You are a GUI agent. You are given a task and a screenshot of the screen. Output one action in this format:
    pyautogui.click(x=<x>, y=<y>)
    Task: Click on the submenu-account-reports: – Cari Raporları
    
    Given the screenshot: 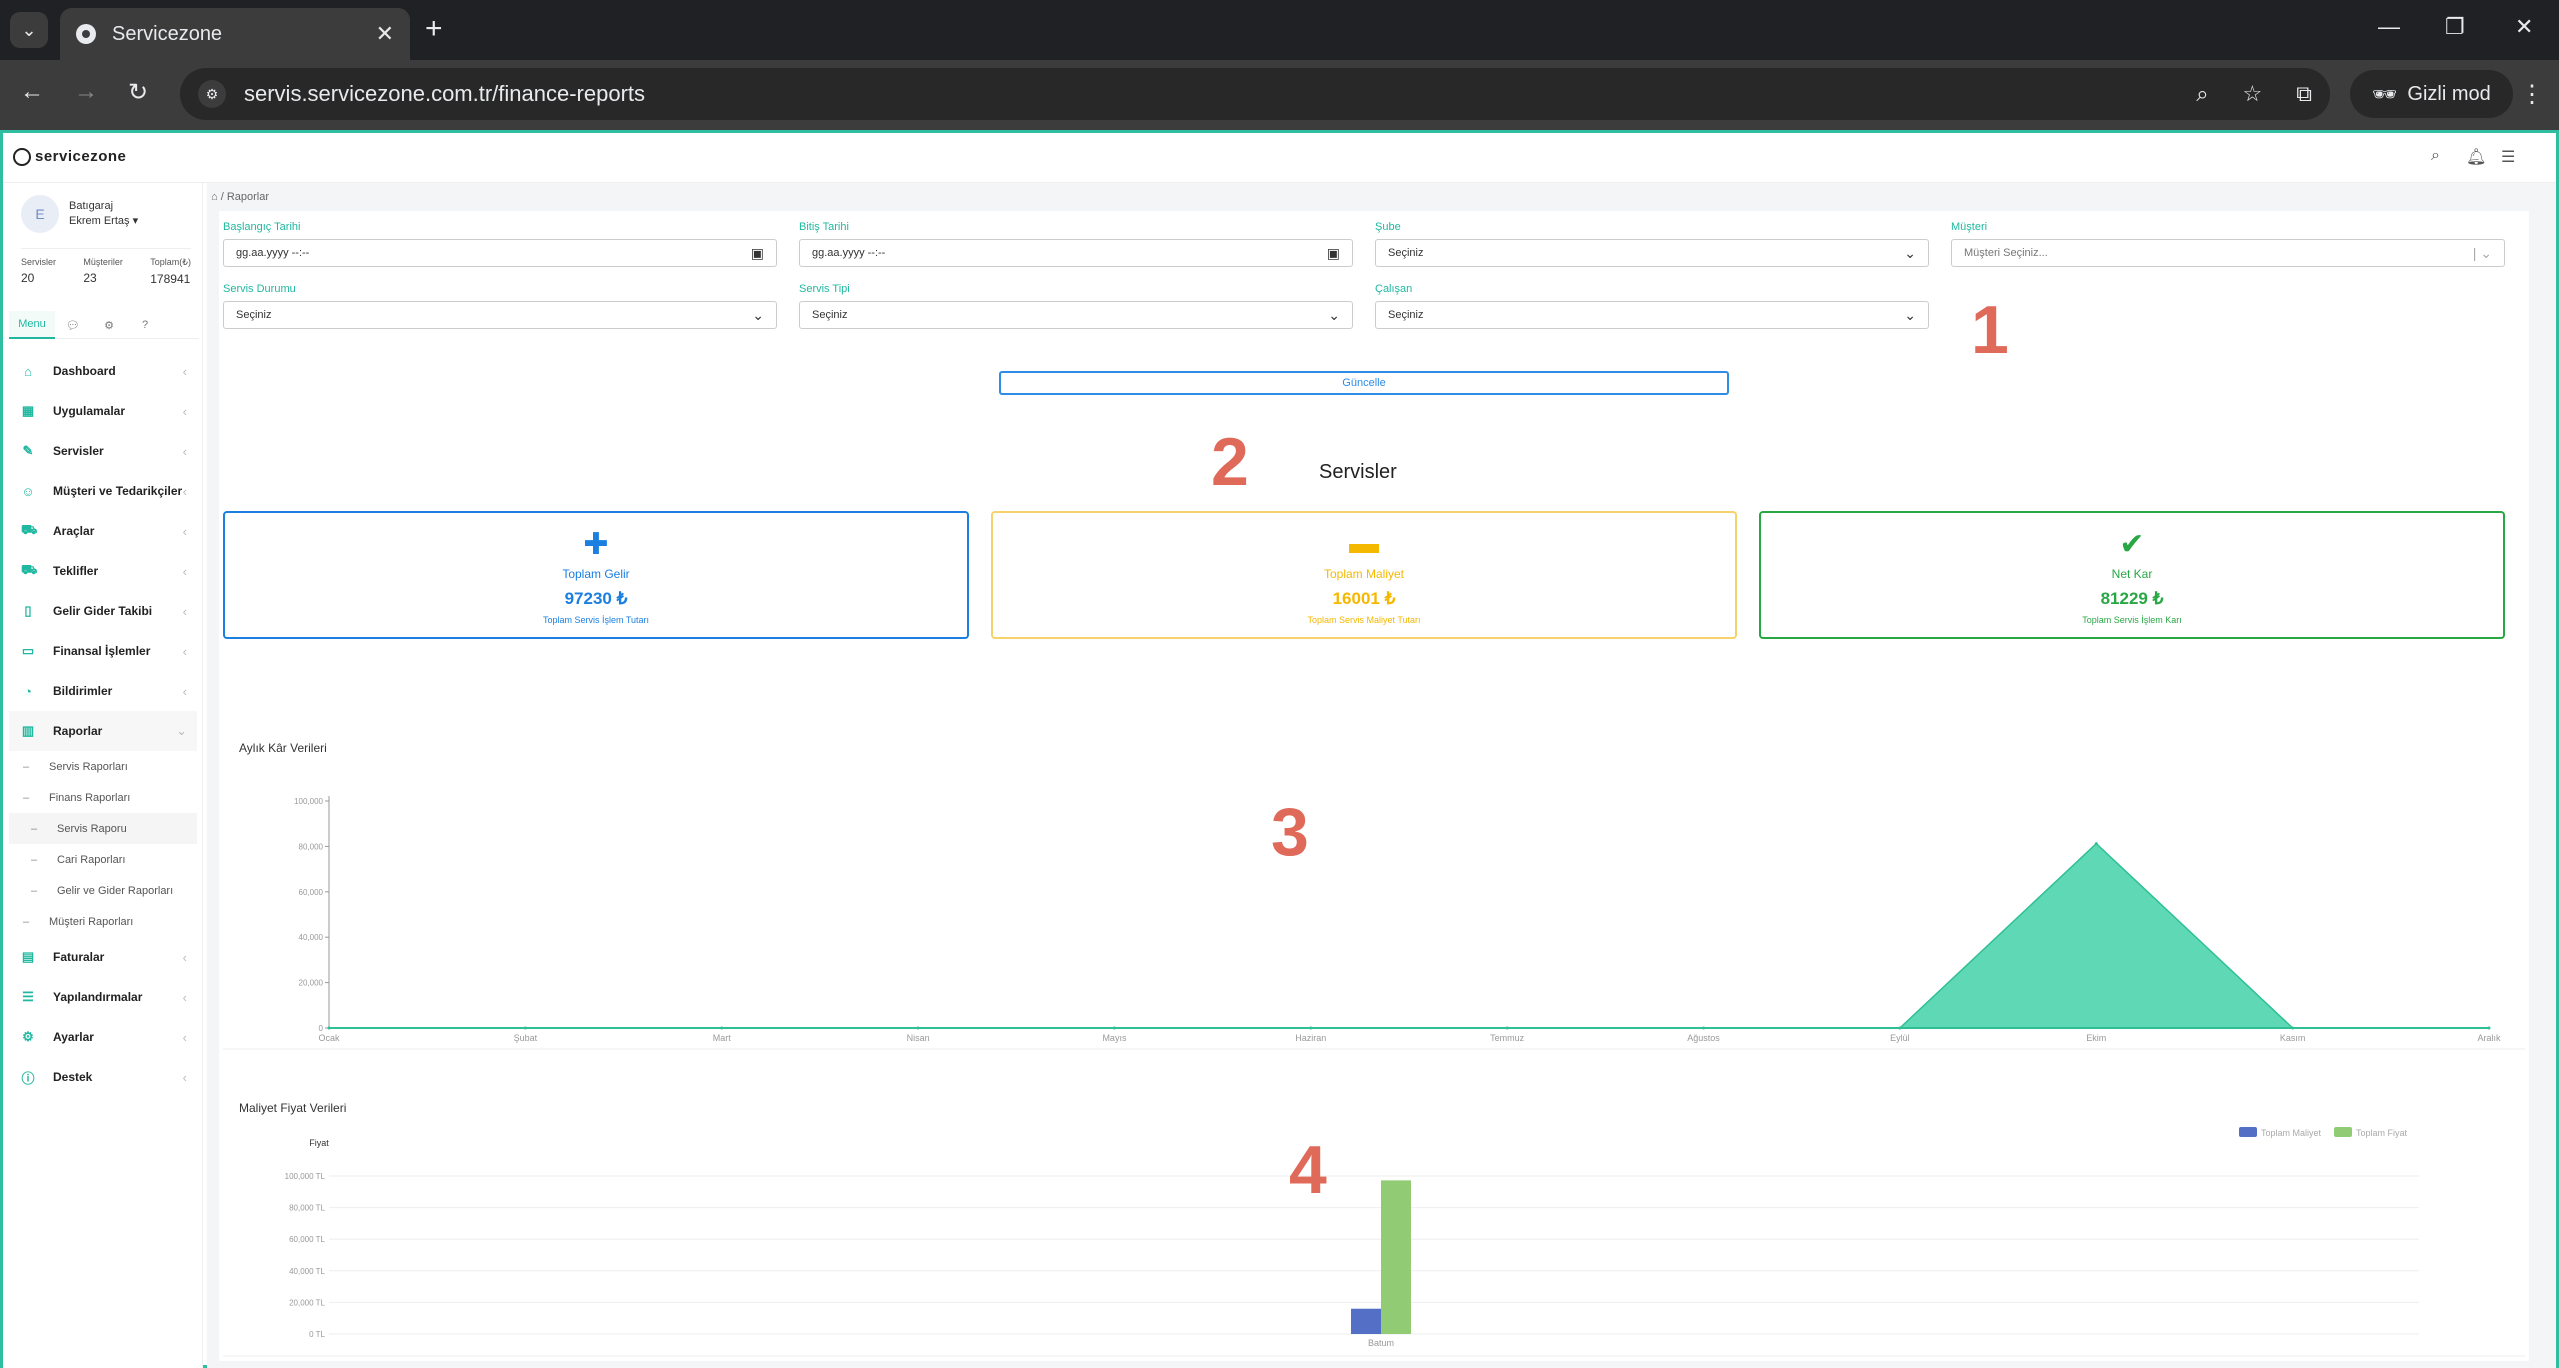 What is the action you would take?
    pyautogui.click(x=103, y=859)
    